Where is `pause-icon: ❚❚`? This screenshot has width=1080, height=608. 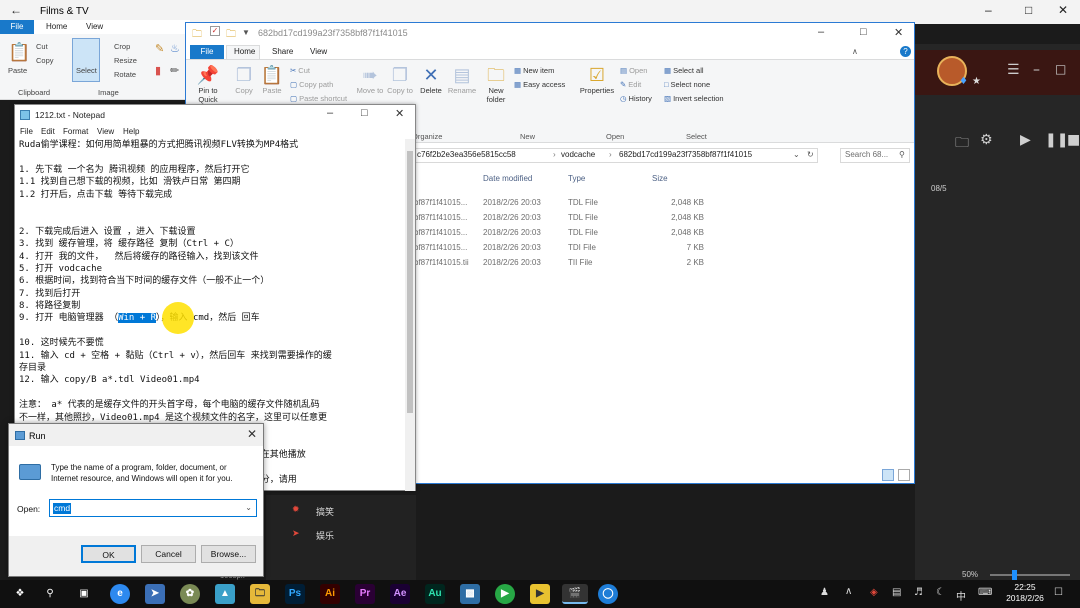 pause-icon: ❚❚ is located at coordinates (1056, 140).